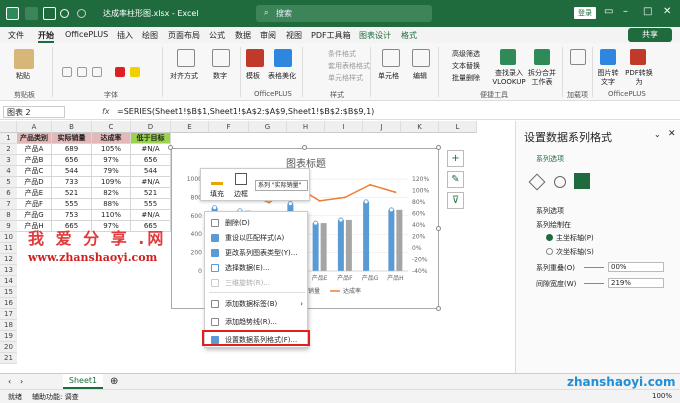 This screenshot has width=680, height=403. I want to click on column-header: C, so click(111, 127).